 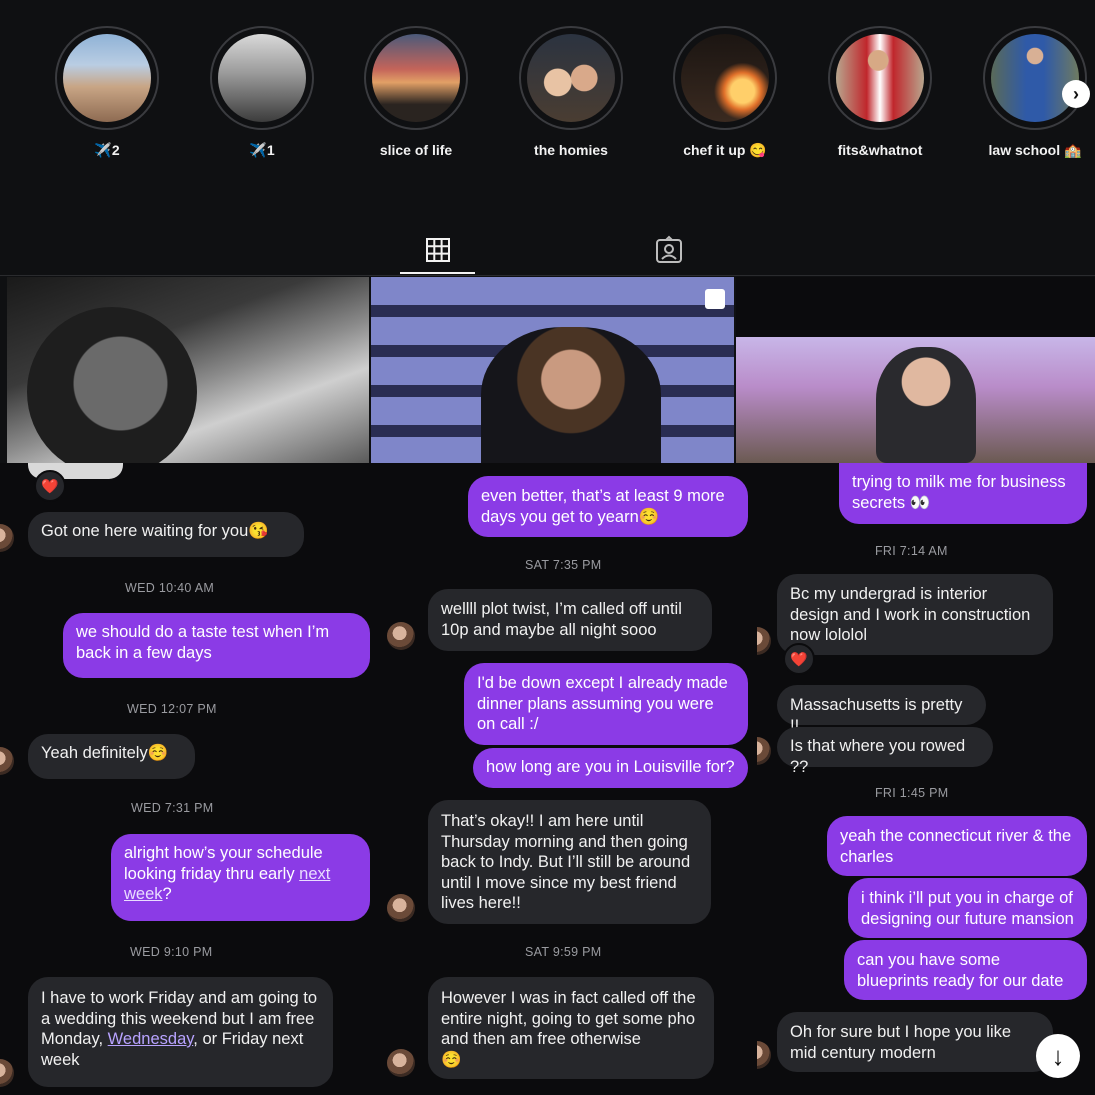 What do you see at coordinates (107, 150) in the screenshot?
I see `highlight-label: ✈️2` at bounding box center [107, 150].